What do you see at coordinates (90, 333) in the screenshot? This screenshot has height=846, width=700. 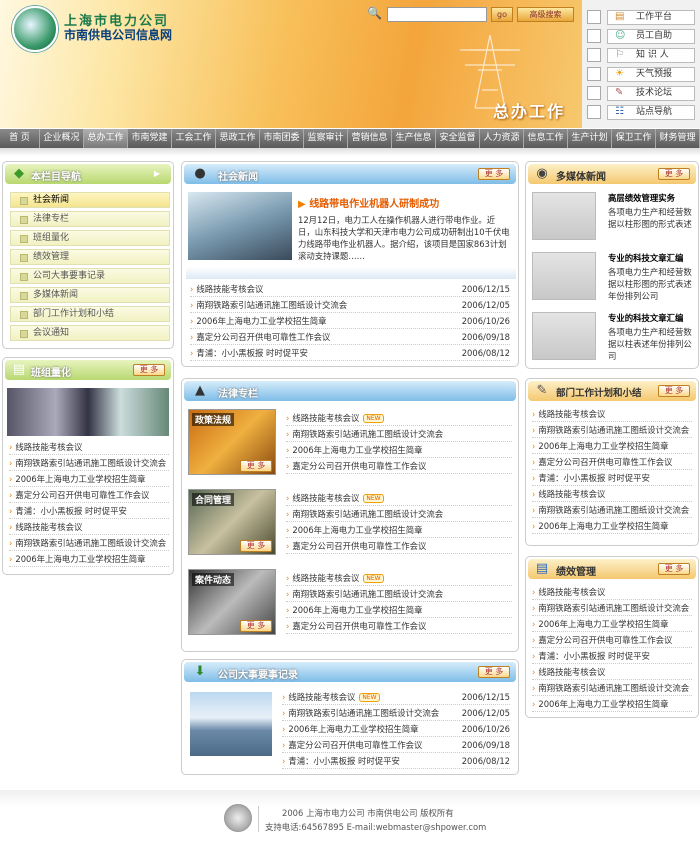 I see `left-nav-item: 会议通知` at bounding box center [90, 333].